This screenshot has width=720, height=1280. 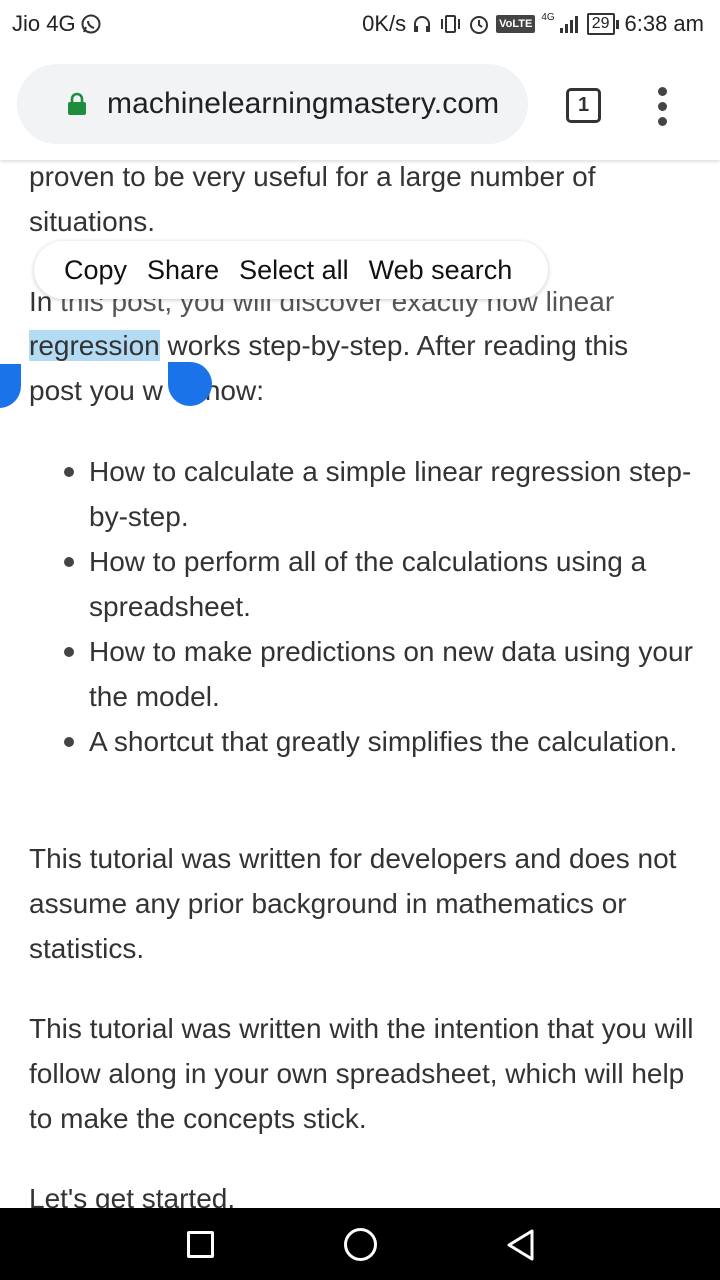 What do you see at coordinates (583, 105) in the screenshot?
I see `tab-switcher-button: 1` at bounding box center [583, 105].